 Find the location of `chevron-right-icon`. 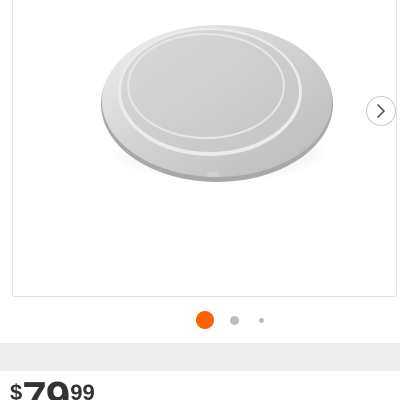

chevron-right-icon is located at coordinates (381, 111).